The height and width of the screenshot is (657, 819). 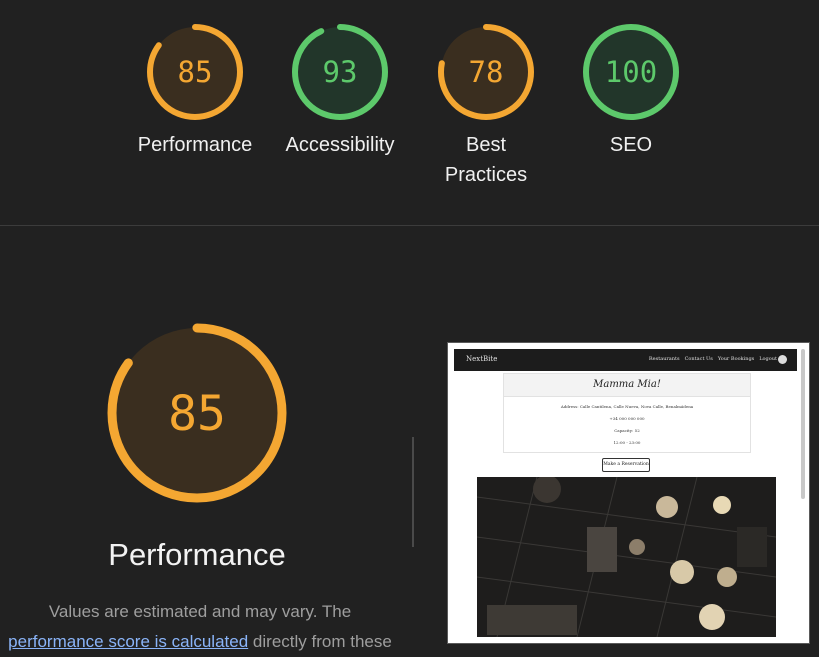 I want to click on restaurant-hours: 12:00 - 23:00, so click(x=627, y=442).